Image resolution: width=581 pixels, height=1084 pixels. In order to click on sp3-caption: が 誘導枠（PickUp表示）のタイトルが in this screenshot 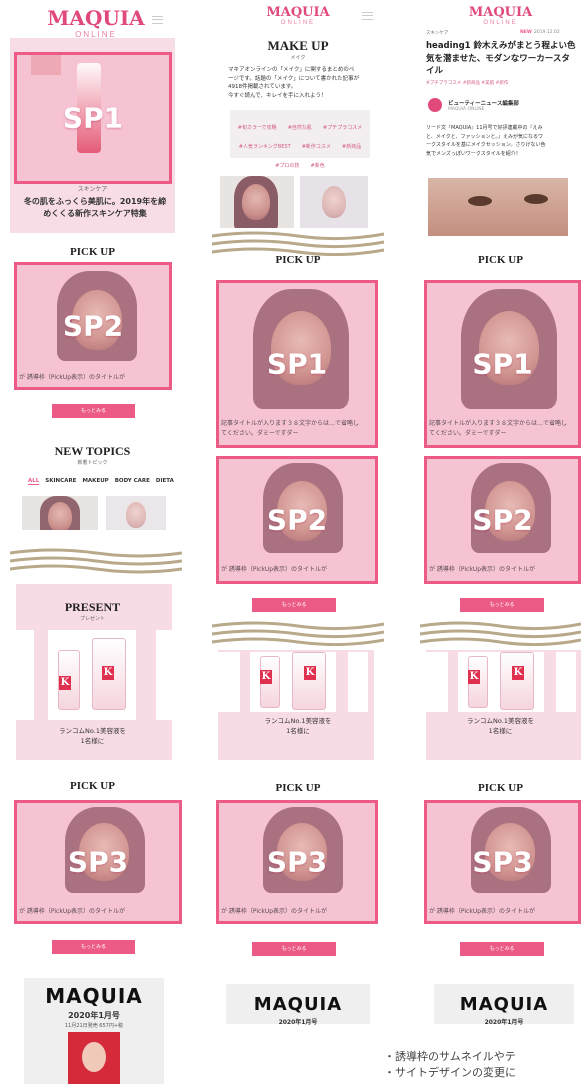, I will do `click(482, 911)`.